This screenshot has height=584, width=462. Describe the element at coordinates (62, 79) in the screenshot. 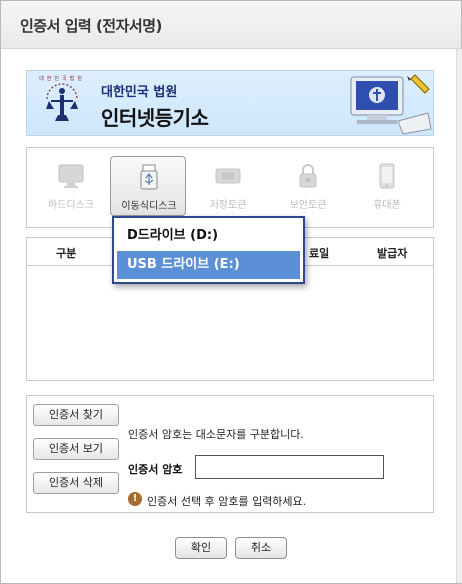

I see `emblem-text: 대한민국법원` at that location.